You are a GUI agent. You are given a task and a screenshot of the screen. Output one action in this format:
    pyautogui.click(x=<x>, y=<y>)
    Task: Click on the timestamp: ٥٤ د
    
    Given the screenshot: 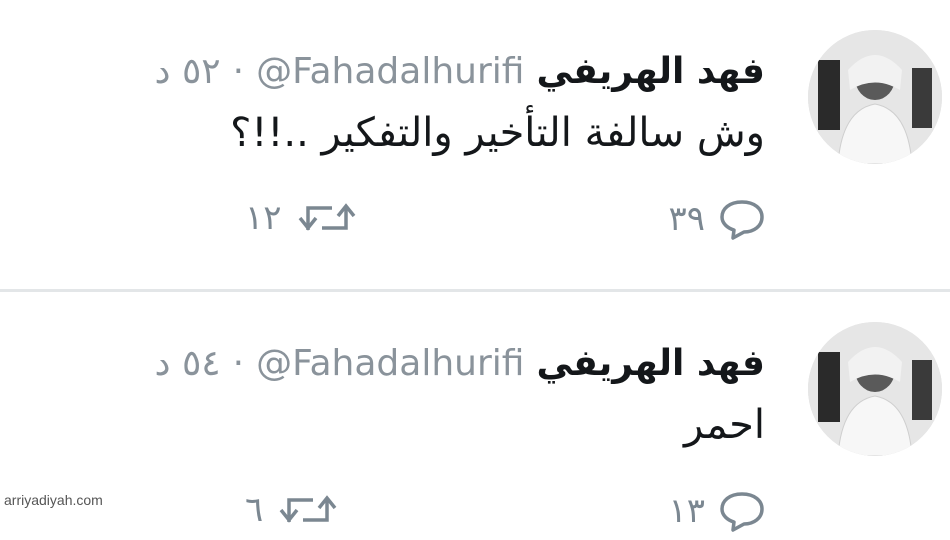 What is the action you would take?
    pyautogui.click(x=187, y=363)
    